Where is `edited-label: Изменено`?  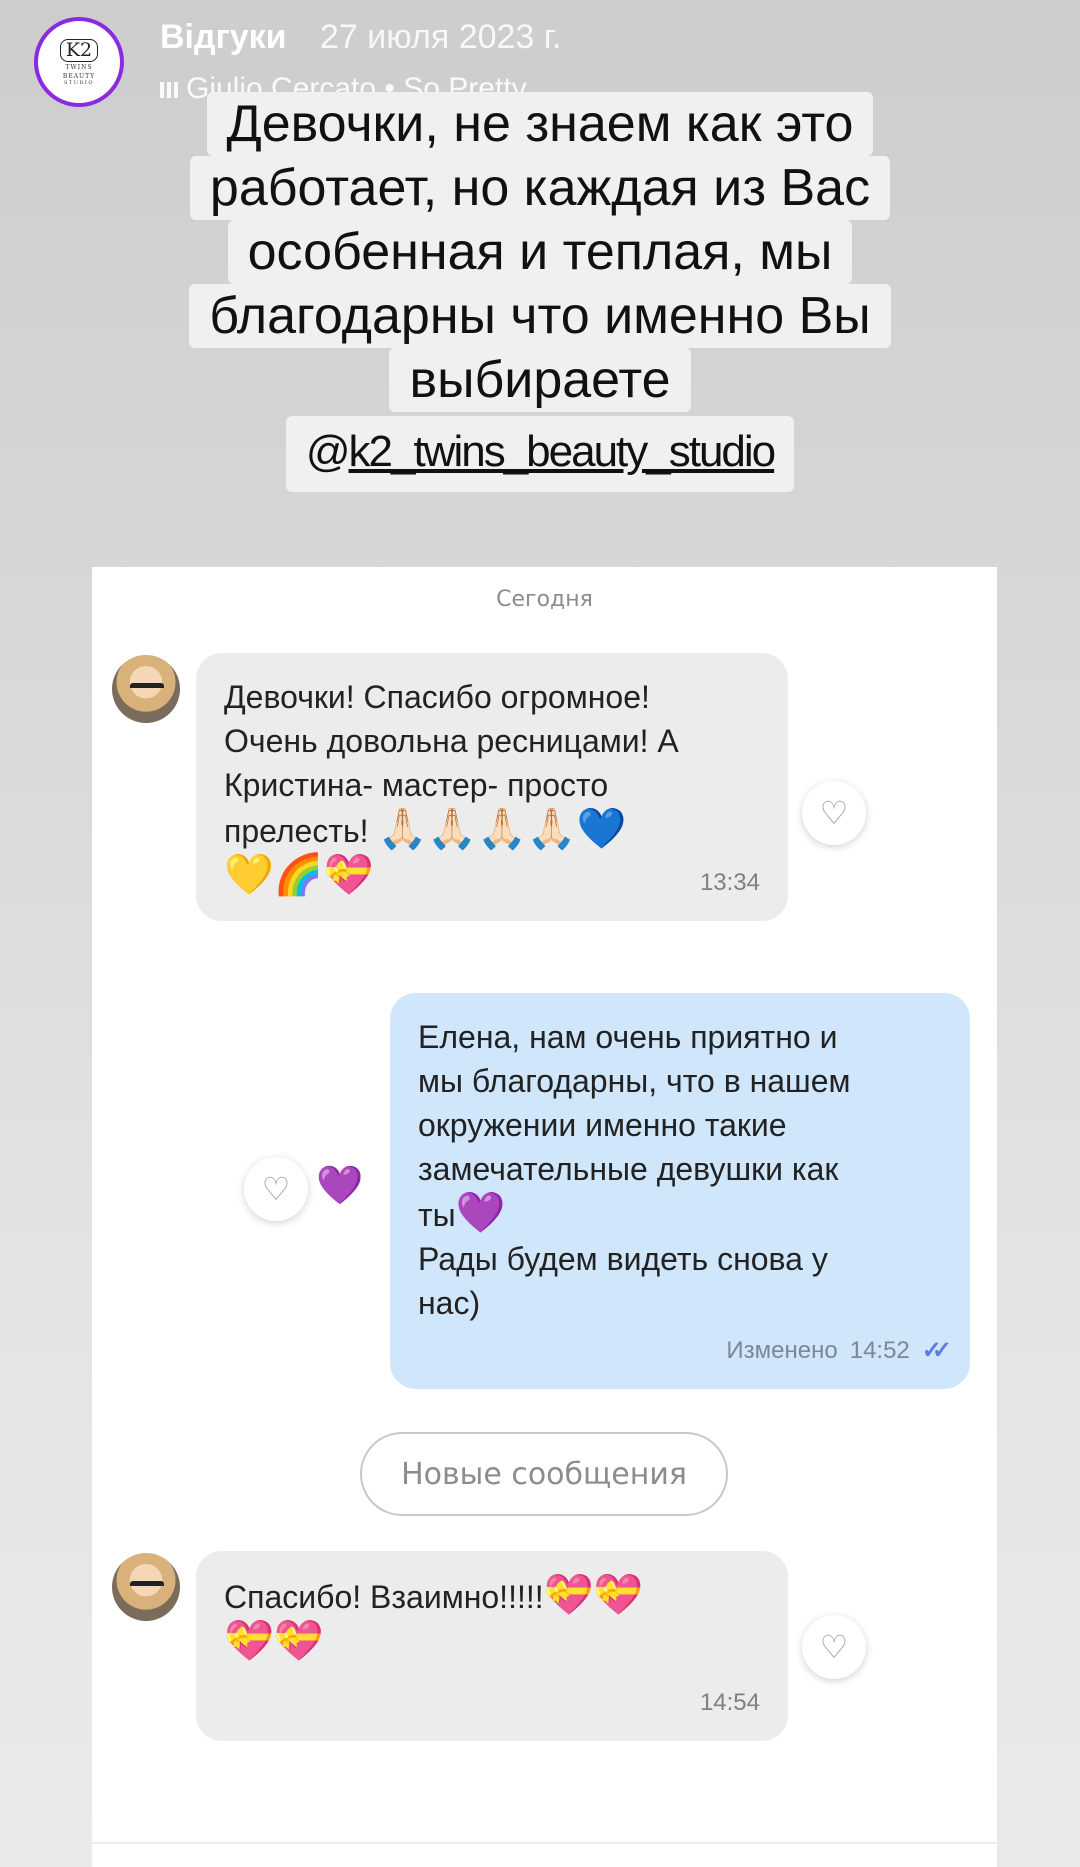 edited-label: Изменено is located at coordinates (782, 1350).